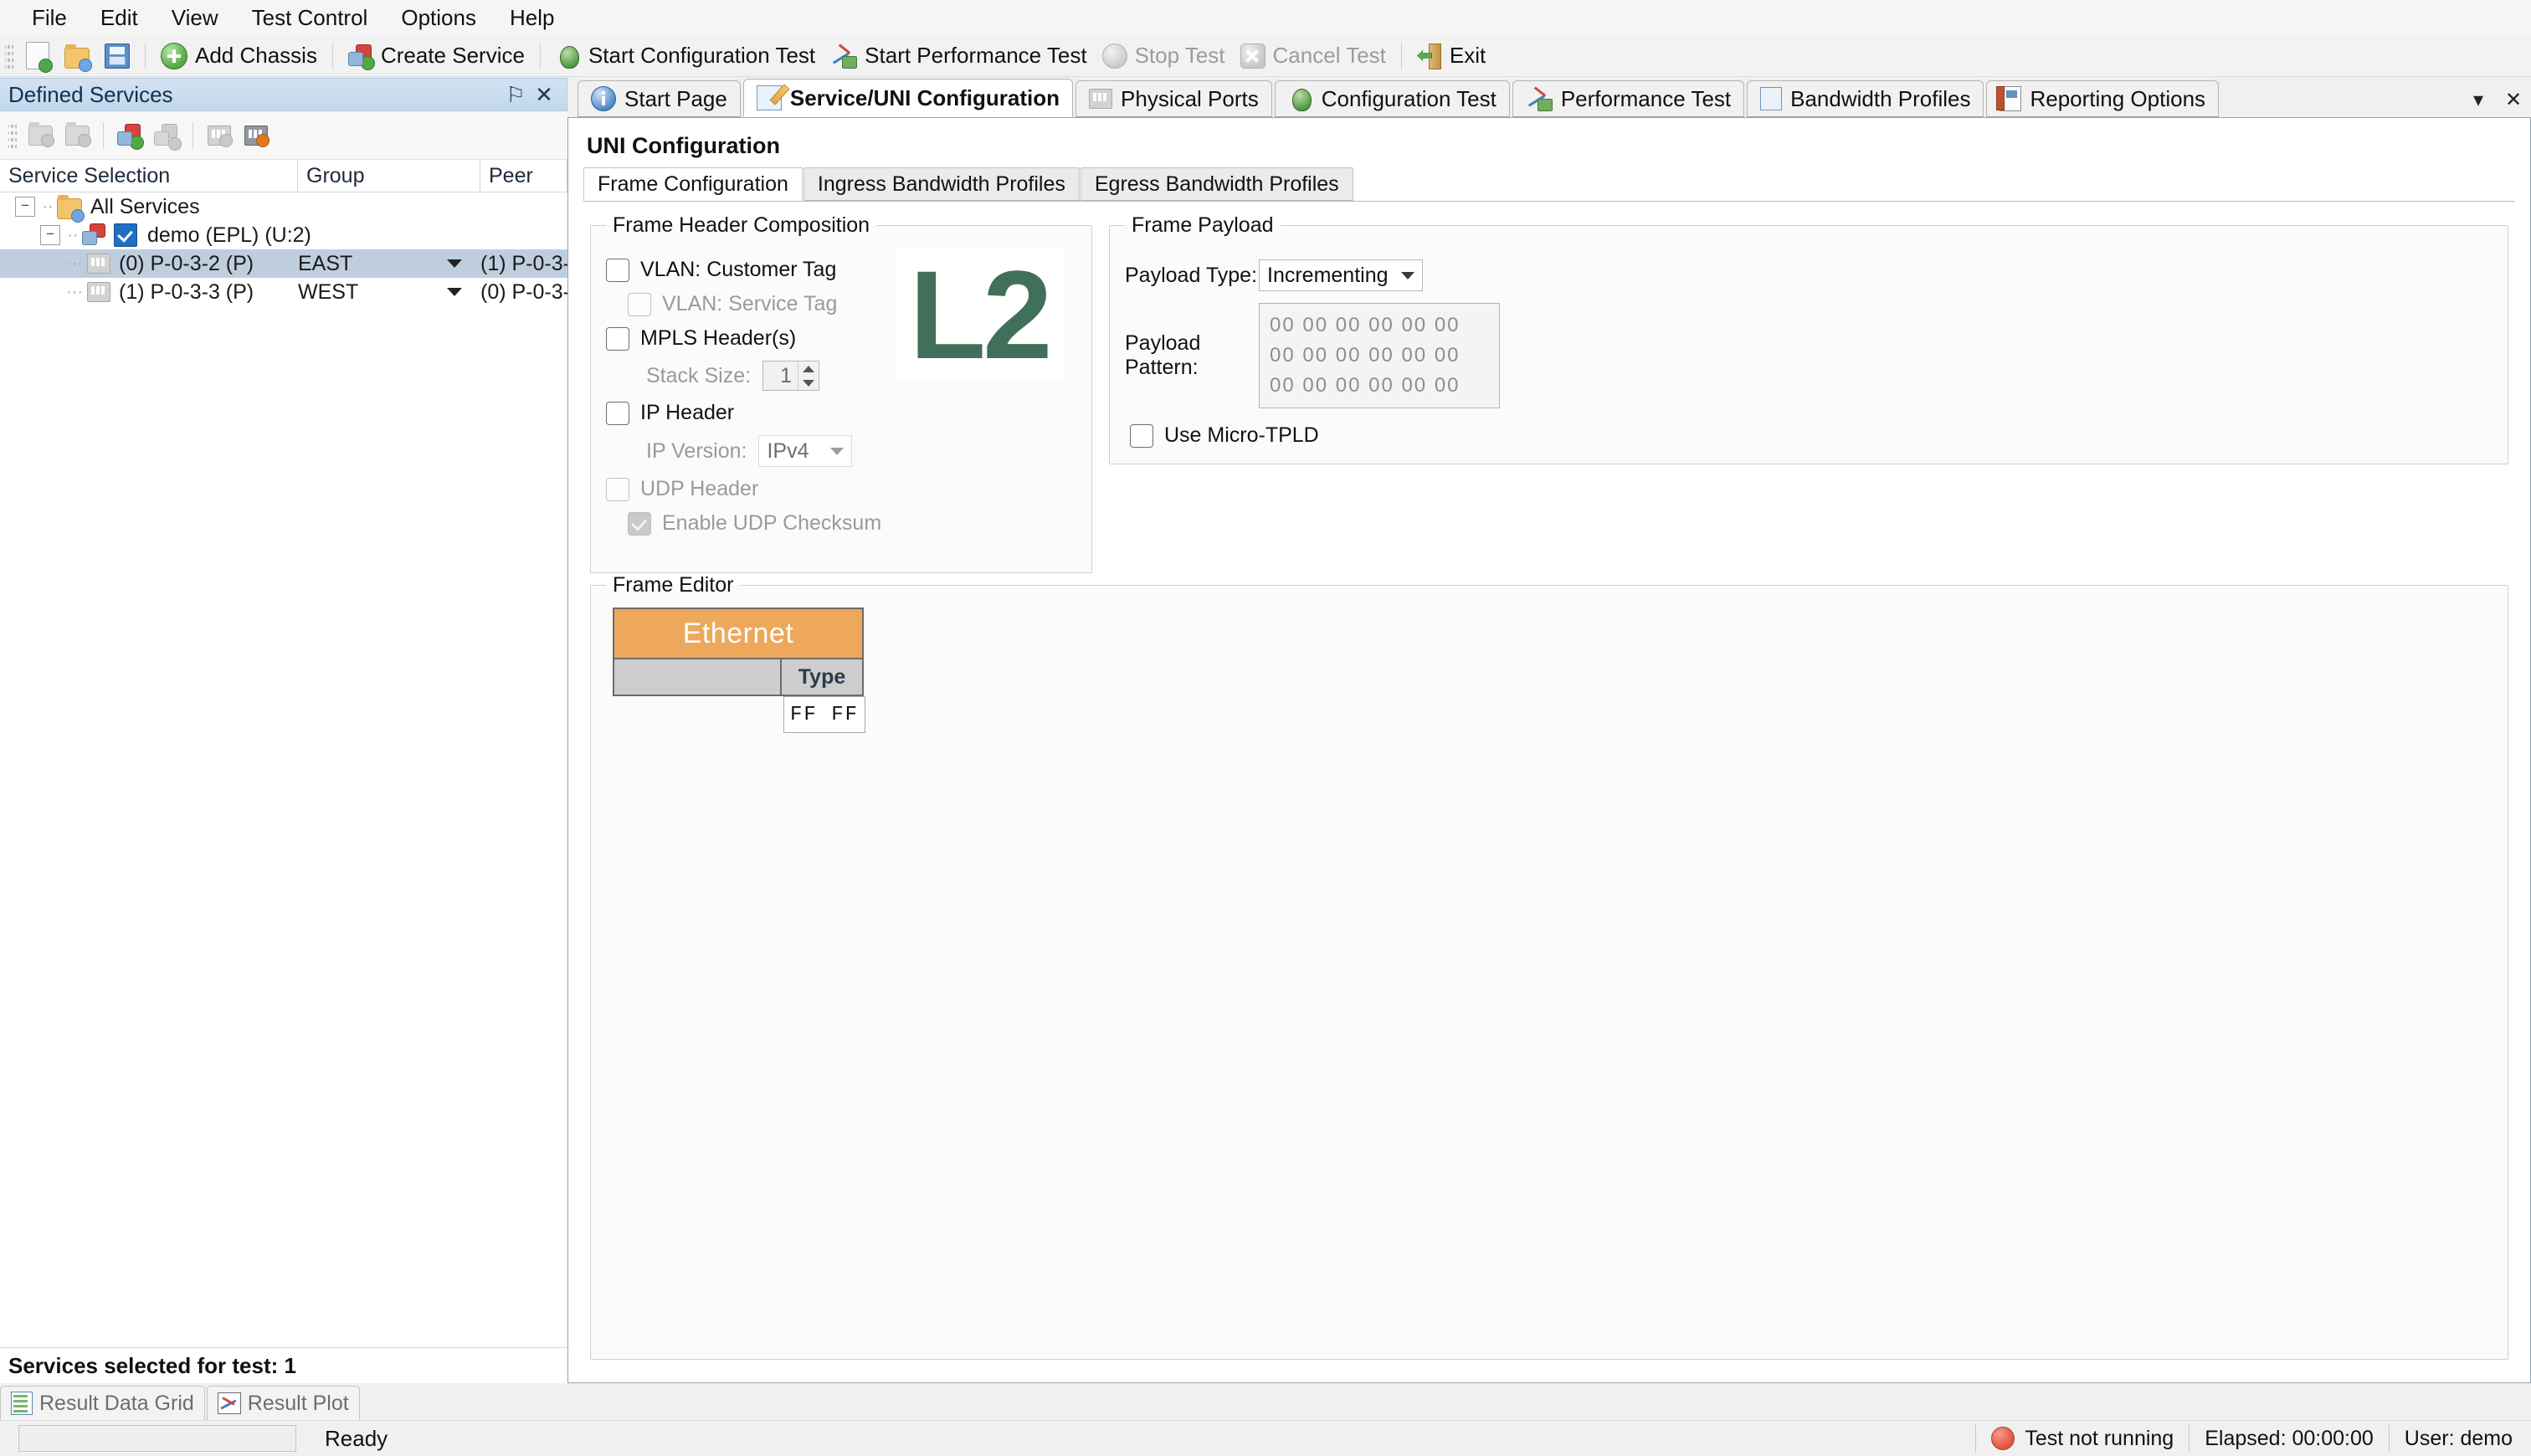 The width and height of the screenshot is (2531, 1456). What do you see at coordinates (195, 18) in the screenshot?
I see `menu-item-view: View` at bounding box center [195, 18].